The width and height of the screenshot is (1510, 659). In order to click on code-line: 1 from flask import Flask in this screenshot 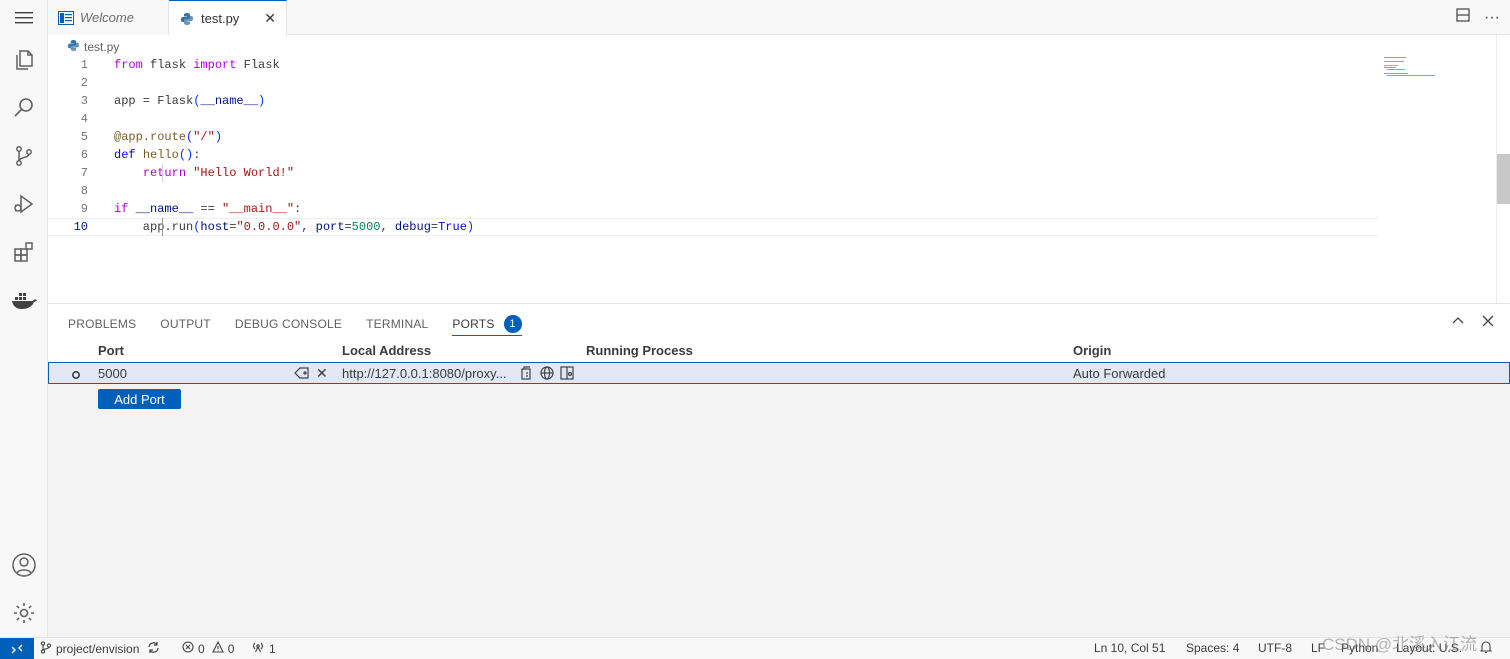, I will do `click(713, 65)`.